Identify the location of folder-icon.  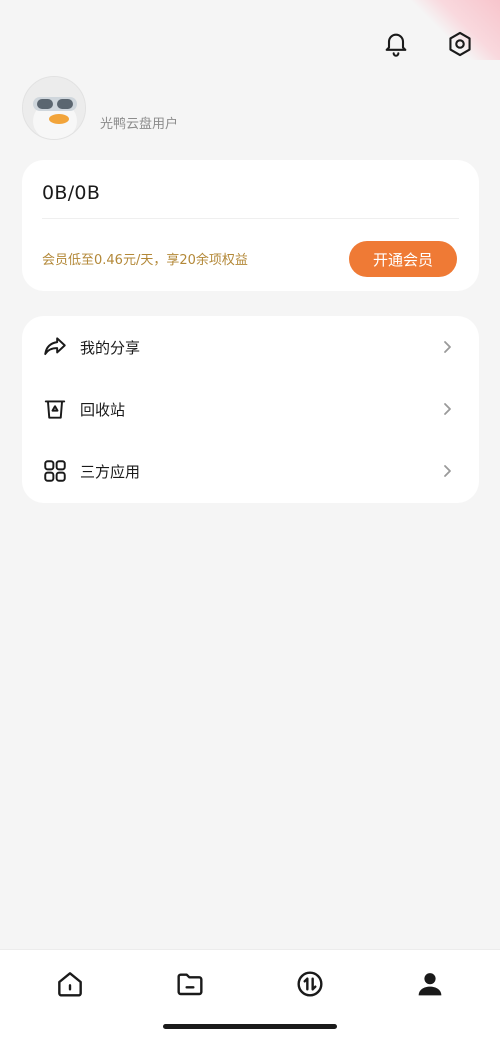
(190, 984).